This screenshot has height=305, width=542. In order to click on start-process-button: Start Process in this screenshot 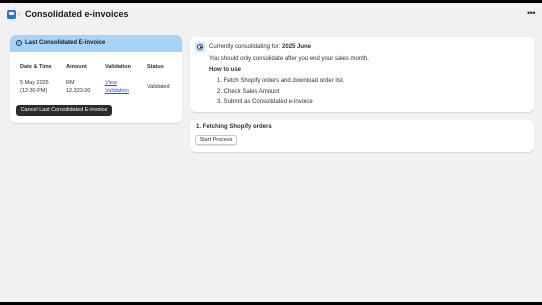, I will do `click(216, 140)`.